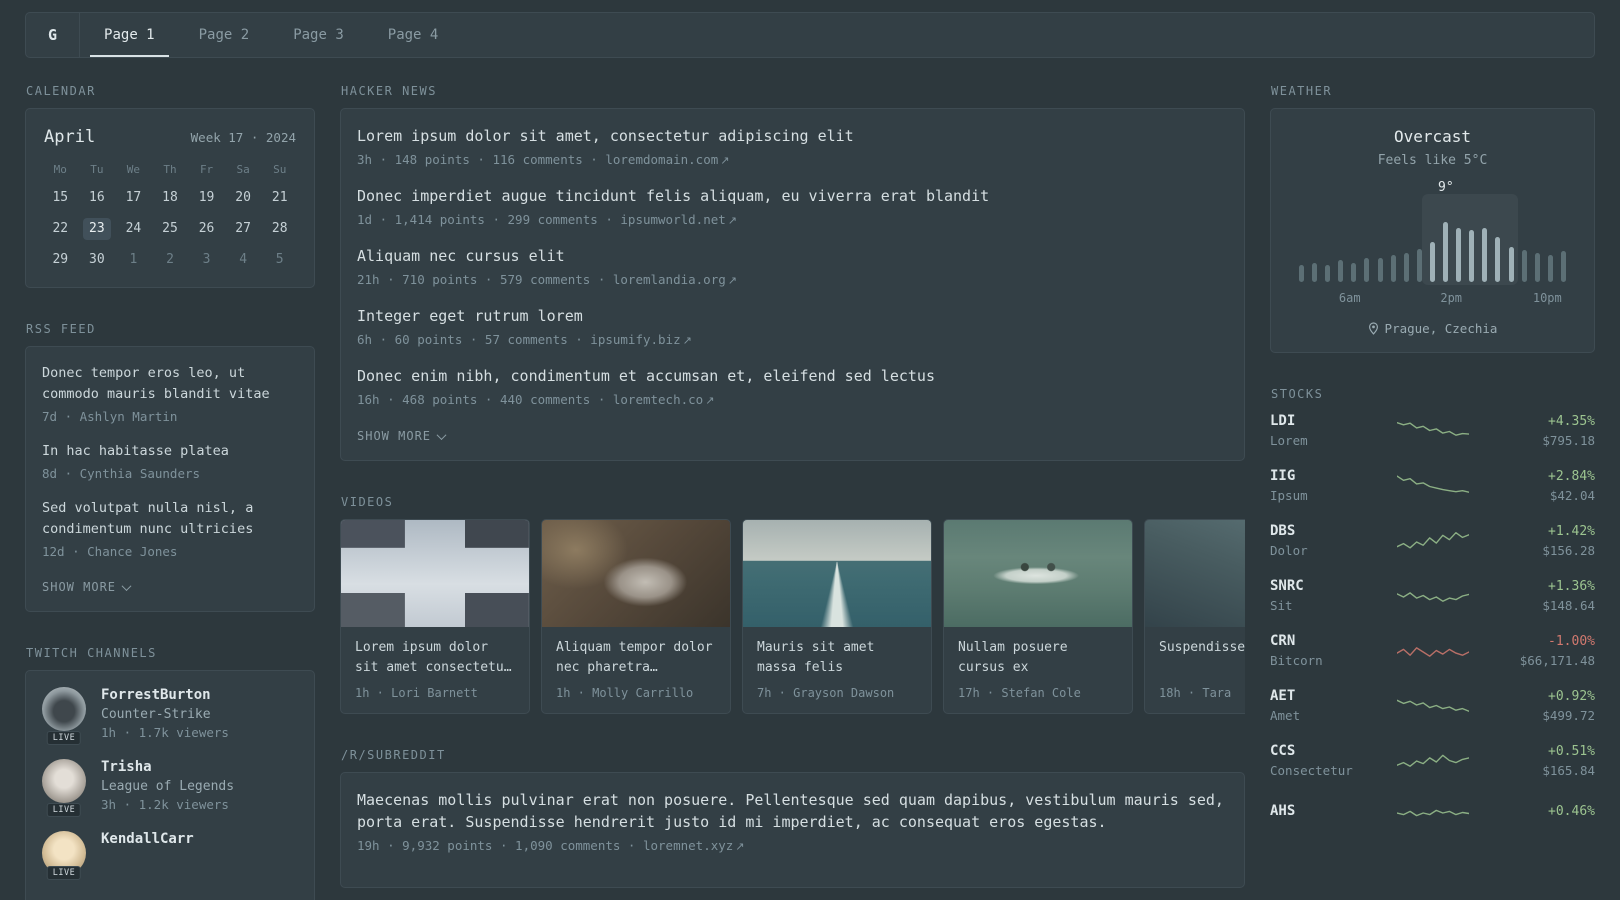 The width and height of the screenshot is (1620, 900). What do you see at coordinates (1322, 595) in the screenshot?
I see `stock-left: SNRC Sit` at bounding box center [1322, 595].